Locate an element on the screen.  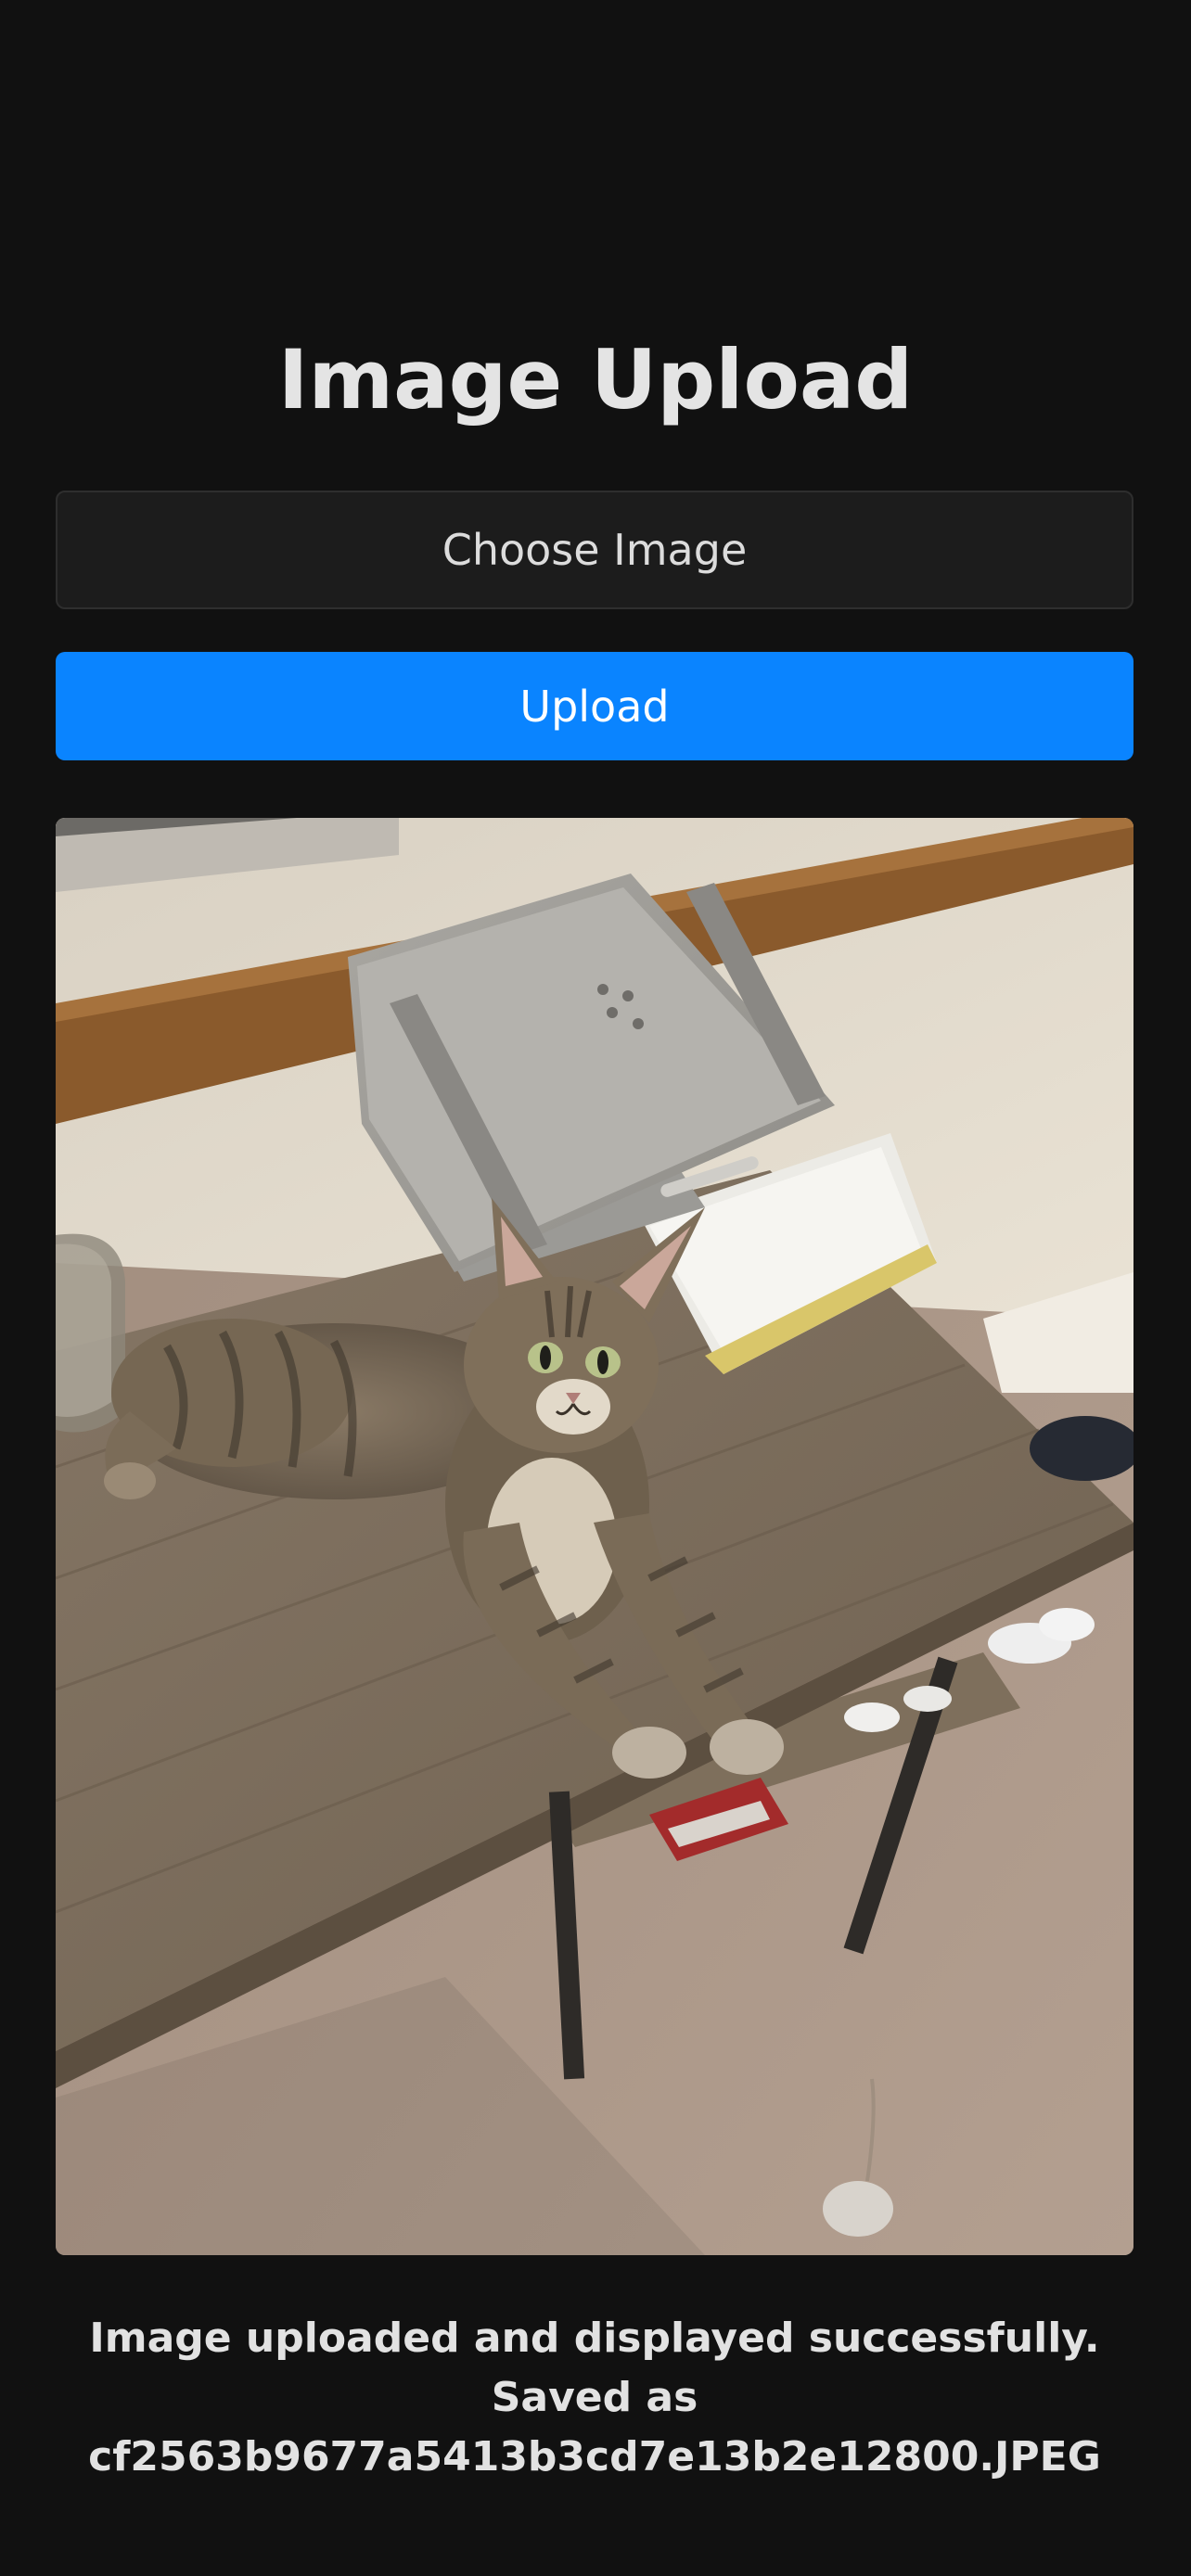
choose-image-button: Choose Image is located at coordinates (594, 550).